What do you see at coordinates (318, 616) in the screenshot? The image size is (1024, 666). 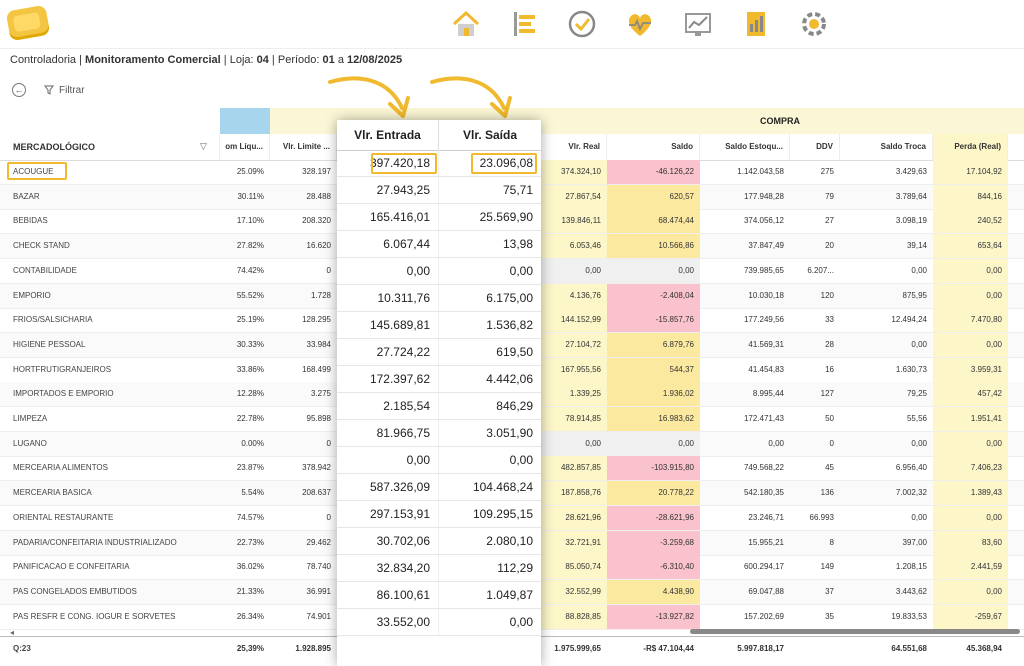 I see `cell-vlr-limite: 74.901` at bounding box center [318, 616].